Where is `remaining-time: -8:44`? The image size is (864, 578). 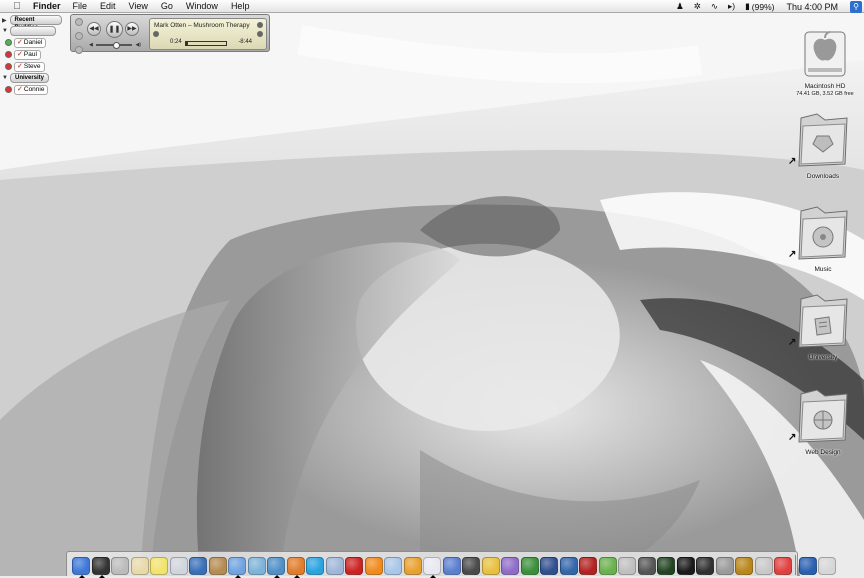
remaining-time: -8:44 is located at coordinates (245, 42).